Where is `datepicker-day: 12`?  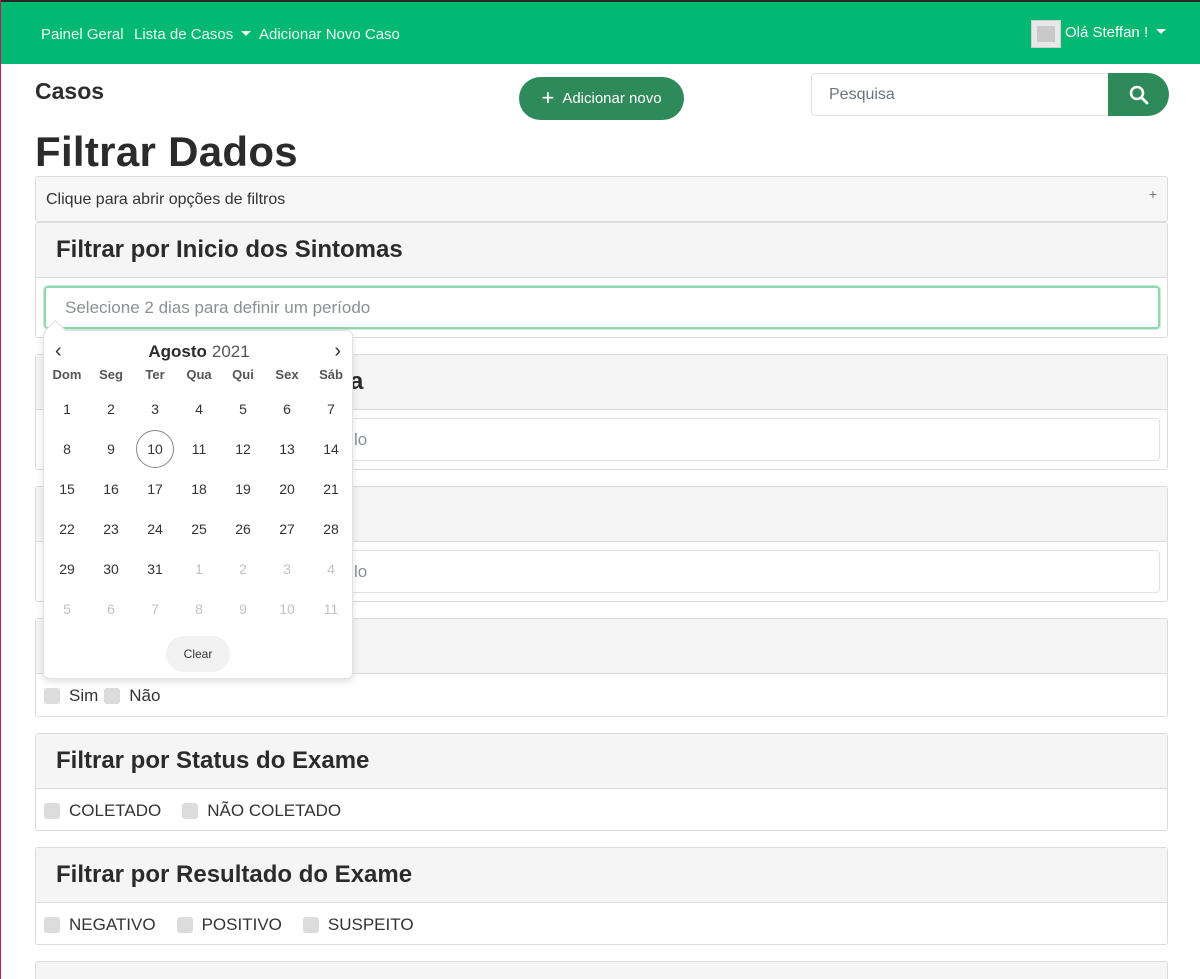
datepicker-day: 12 is located at coordinates (243, 449).